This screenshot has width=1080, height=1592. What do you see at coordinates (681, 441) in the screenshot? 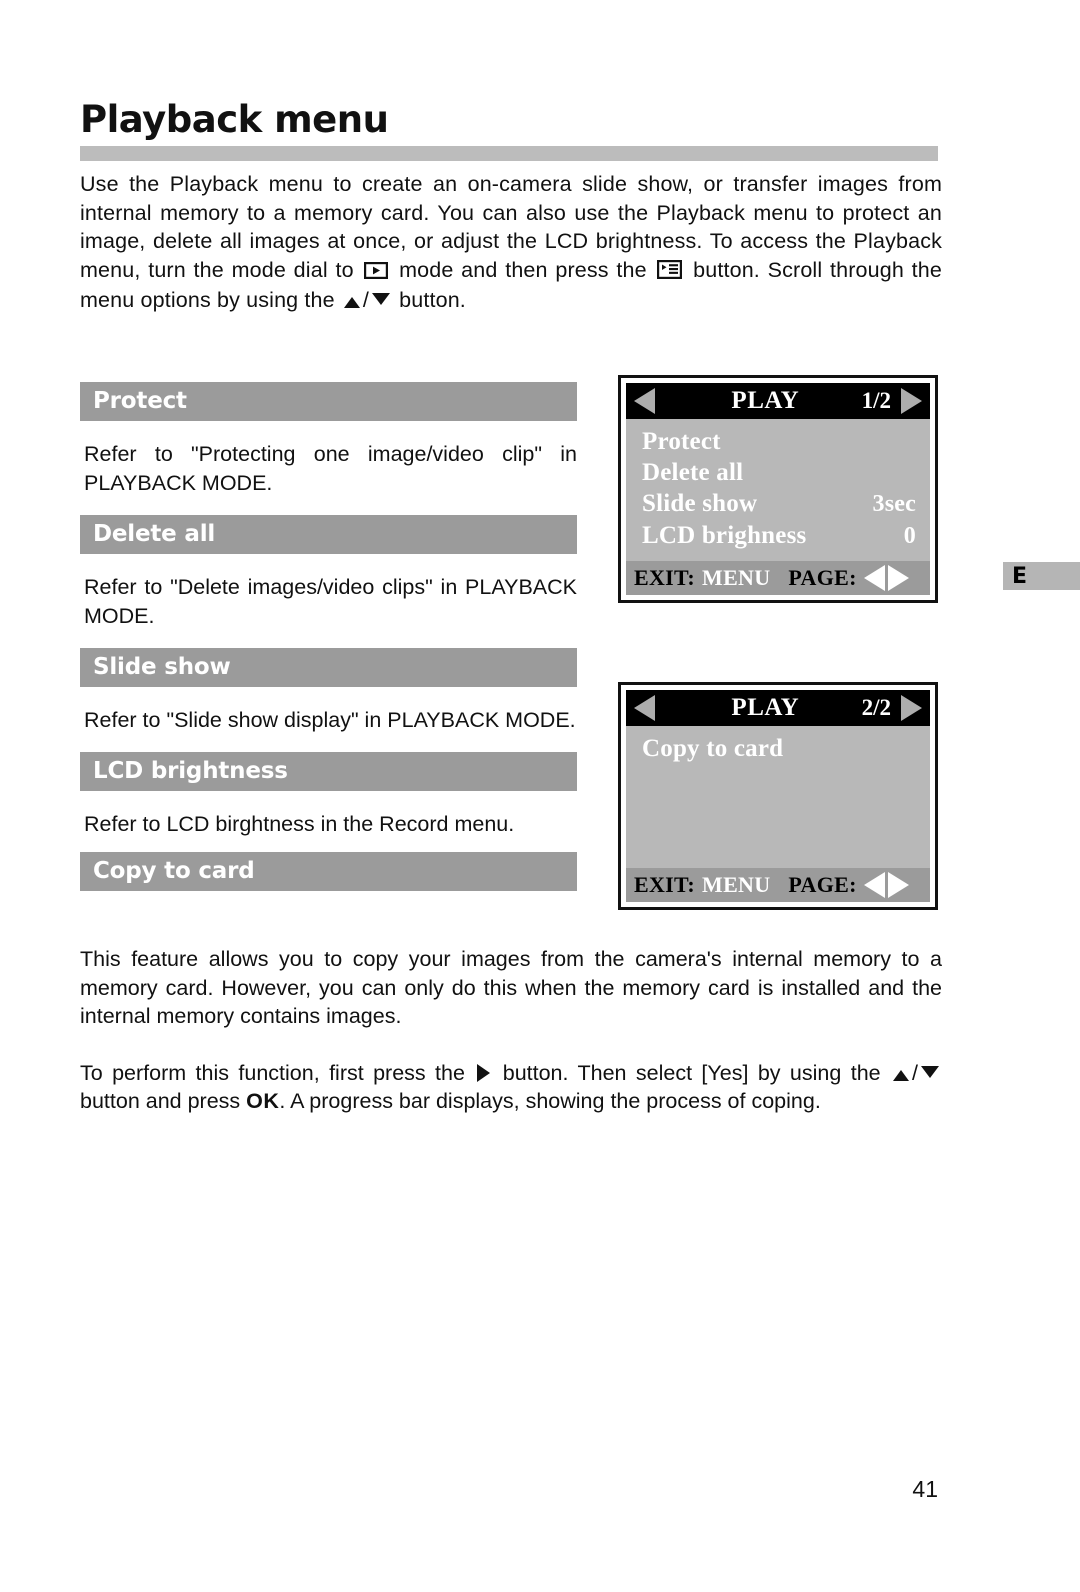
I see `lcd-menu-item-protect-label: Protect` at bounding box center [681, 441].